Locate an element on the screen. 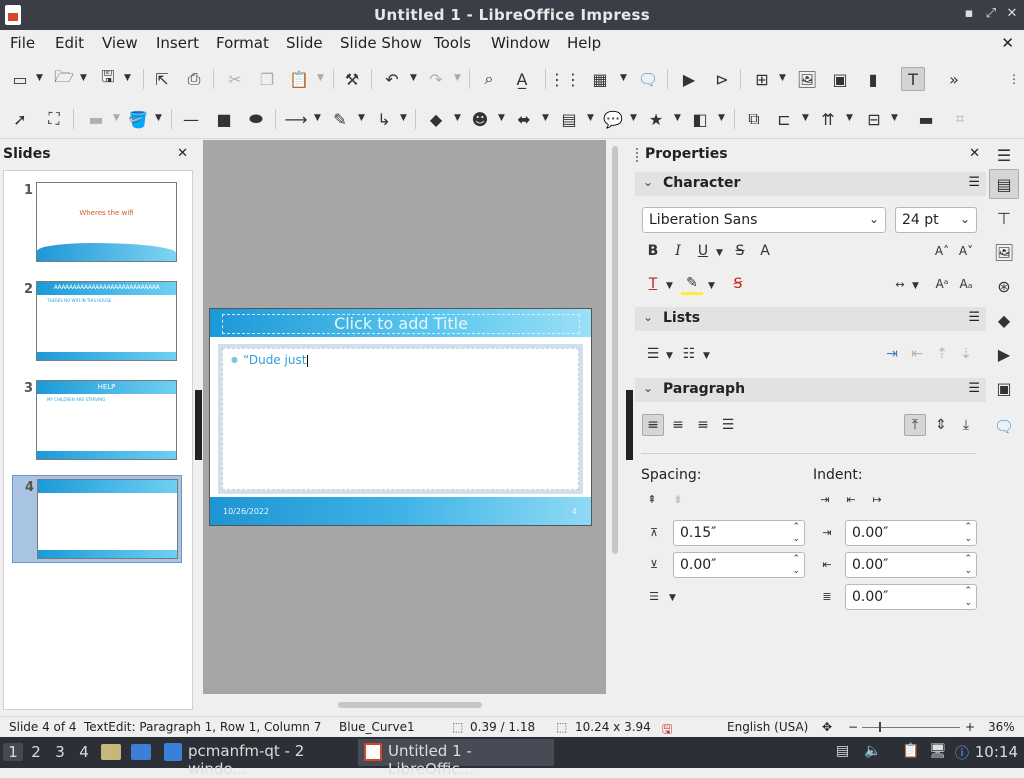 This screenshot has height=778, width=1024. lines-arrows-dropdown-icon: ▼ is located at coordinates (317, 118).